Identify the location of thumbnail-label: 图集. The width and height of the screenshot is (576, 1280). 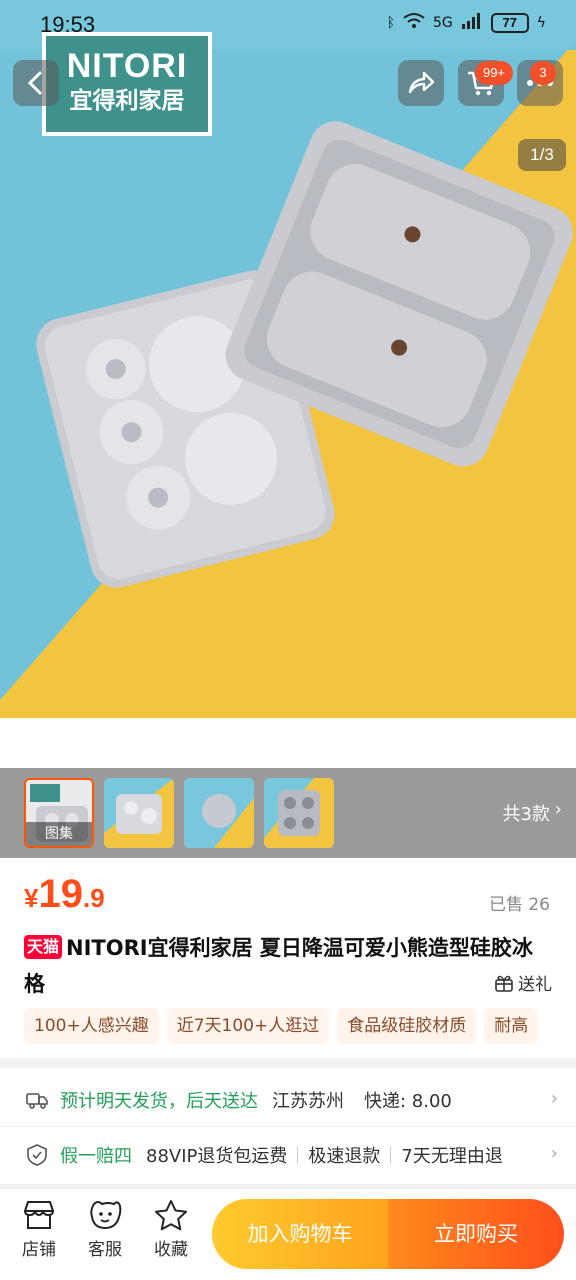
(59, 834).